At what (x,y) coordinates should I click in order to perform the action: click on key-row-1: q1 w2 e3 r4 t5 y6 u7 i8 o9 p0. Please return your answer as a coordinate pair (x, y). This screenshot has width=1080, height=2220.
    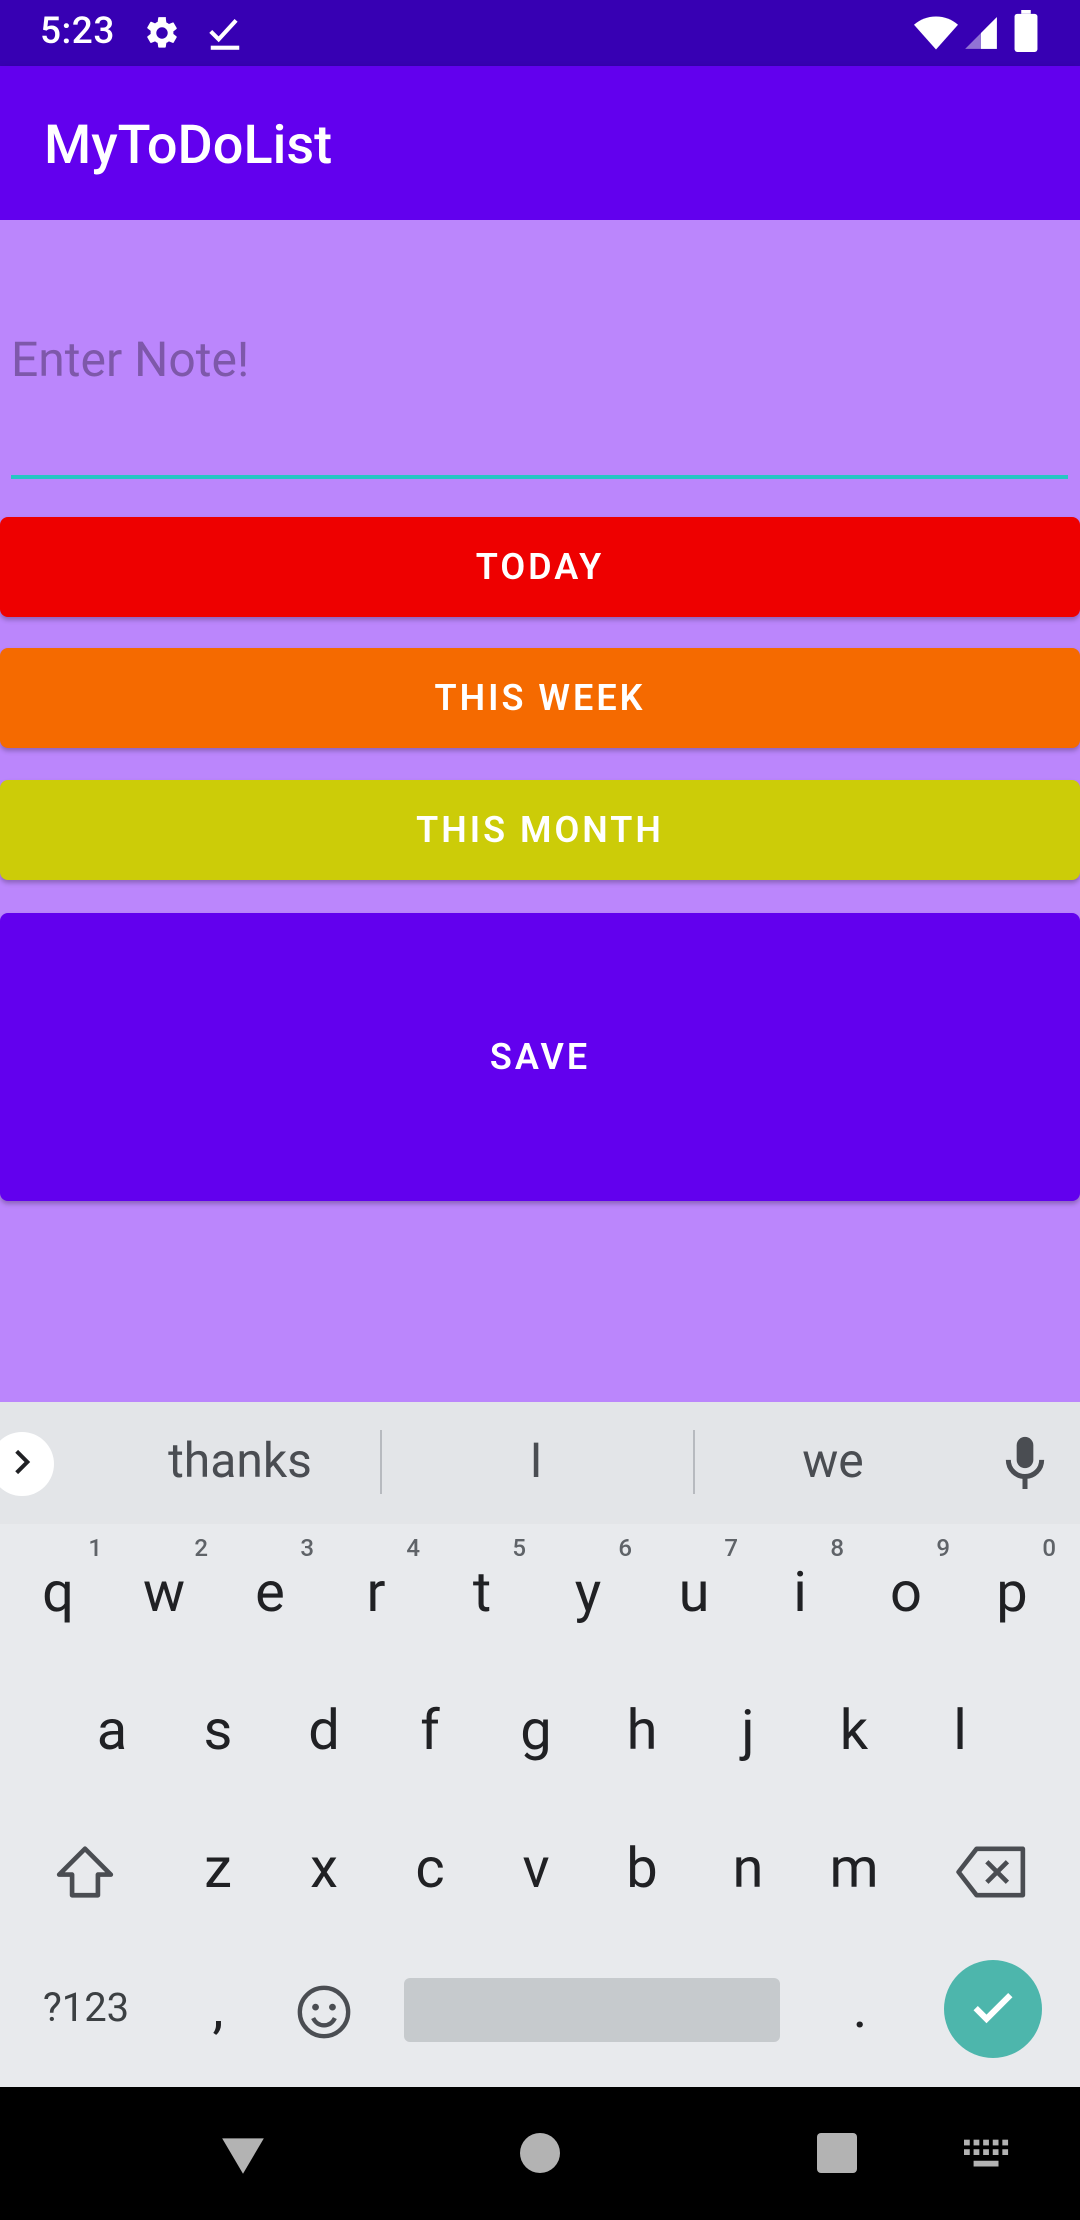
    Looking at the image, I should click on (540, 1597).